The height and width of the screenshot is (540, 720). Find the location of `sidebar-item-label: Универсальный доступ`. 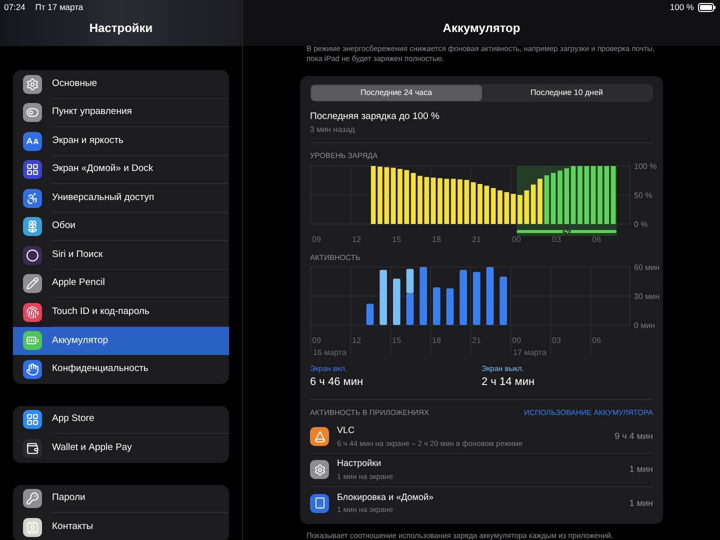

sidebar-item-label: Универсальный доступ is located at coordinates (140, 198).